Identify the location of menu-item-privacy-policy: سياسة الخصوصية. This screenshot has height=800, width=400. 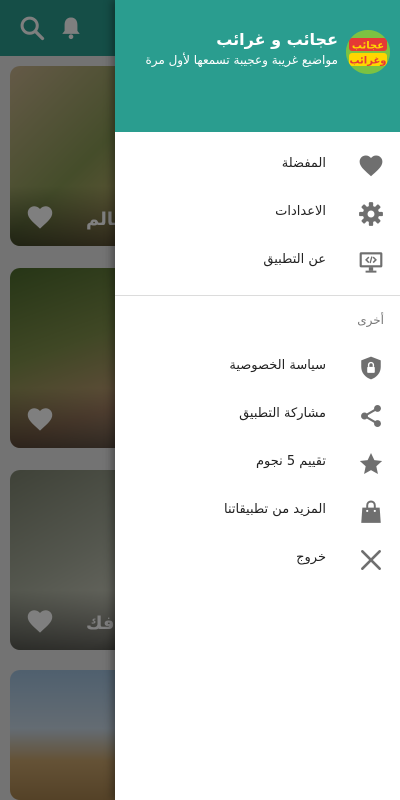
(257, 368).